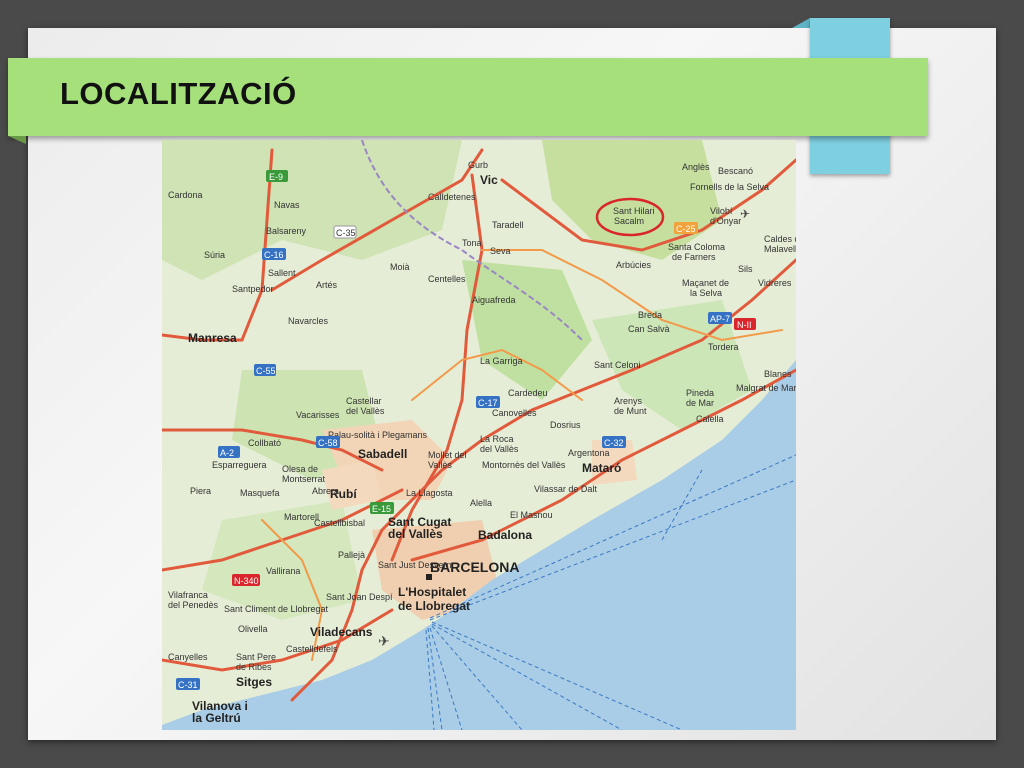 This screenshot has width=1024, height=768. What do you see at coordinates (725, 221) in the screenshot?
I see `label-vilobi-2: d'Onyar` at bounding box center [725, 221].